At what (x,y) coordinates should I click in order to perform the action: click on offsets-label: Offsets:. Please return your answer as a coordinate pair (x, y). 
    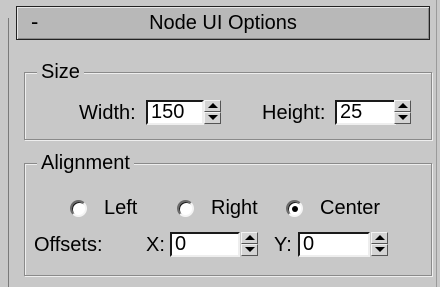
    Looking at the image, I should click on (68, 245).